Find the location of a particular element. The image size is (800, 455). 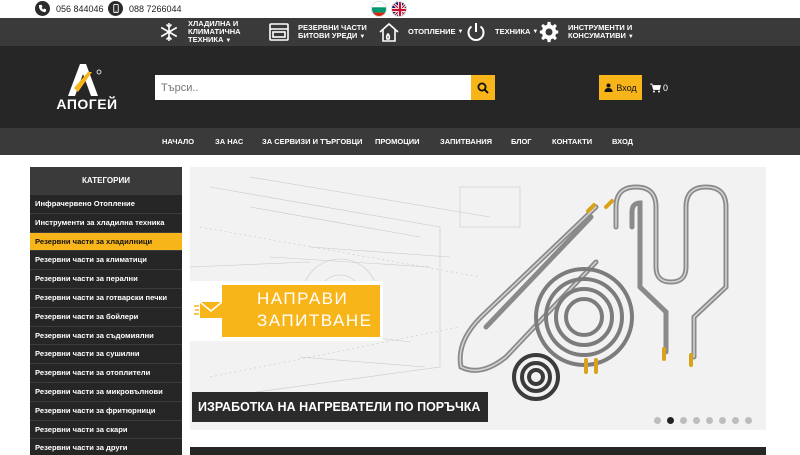

envelope-icon is located at coordinates (208, 309).